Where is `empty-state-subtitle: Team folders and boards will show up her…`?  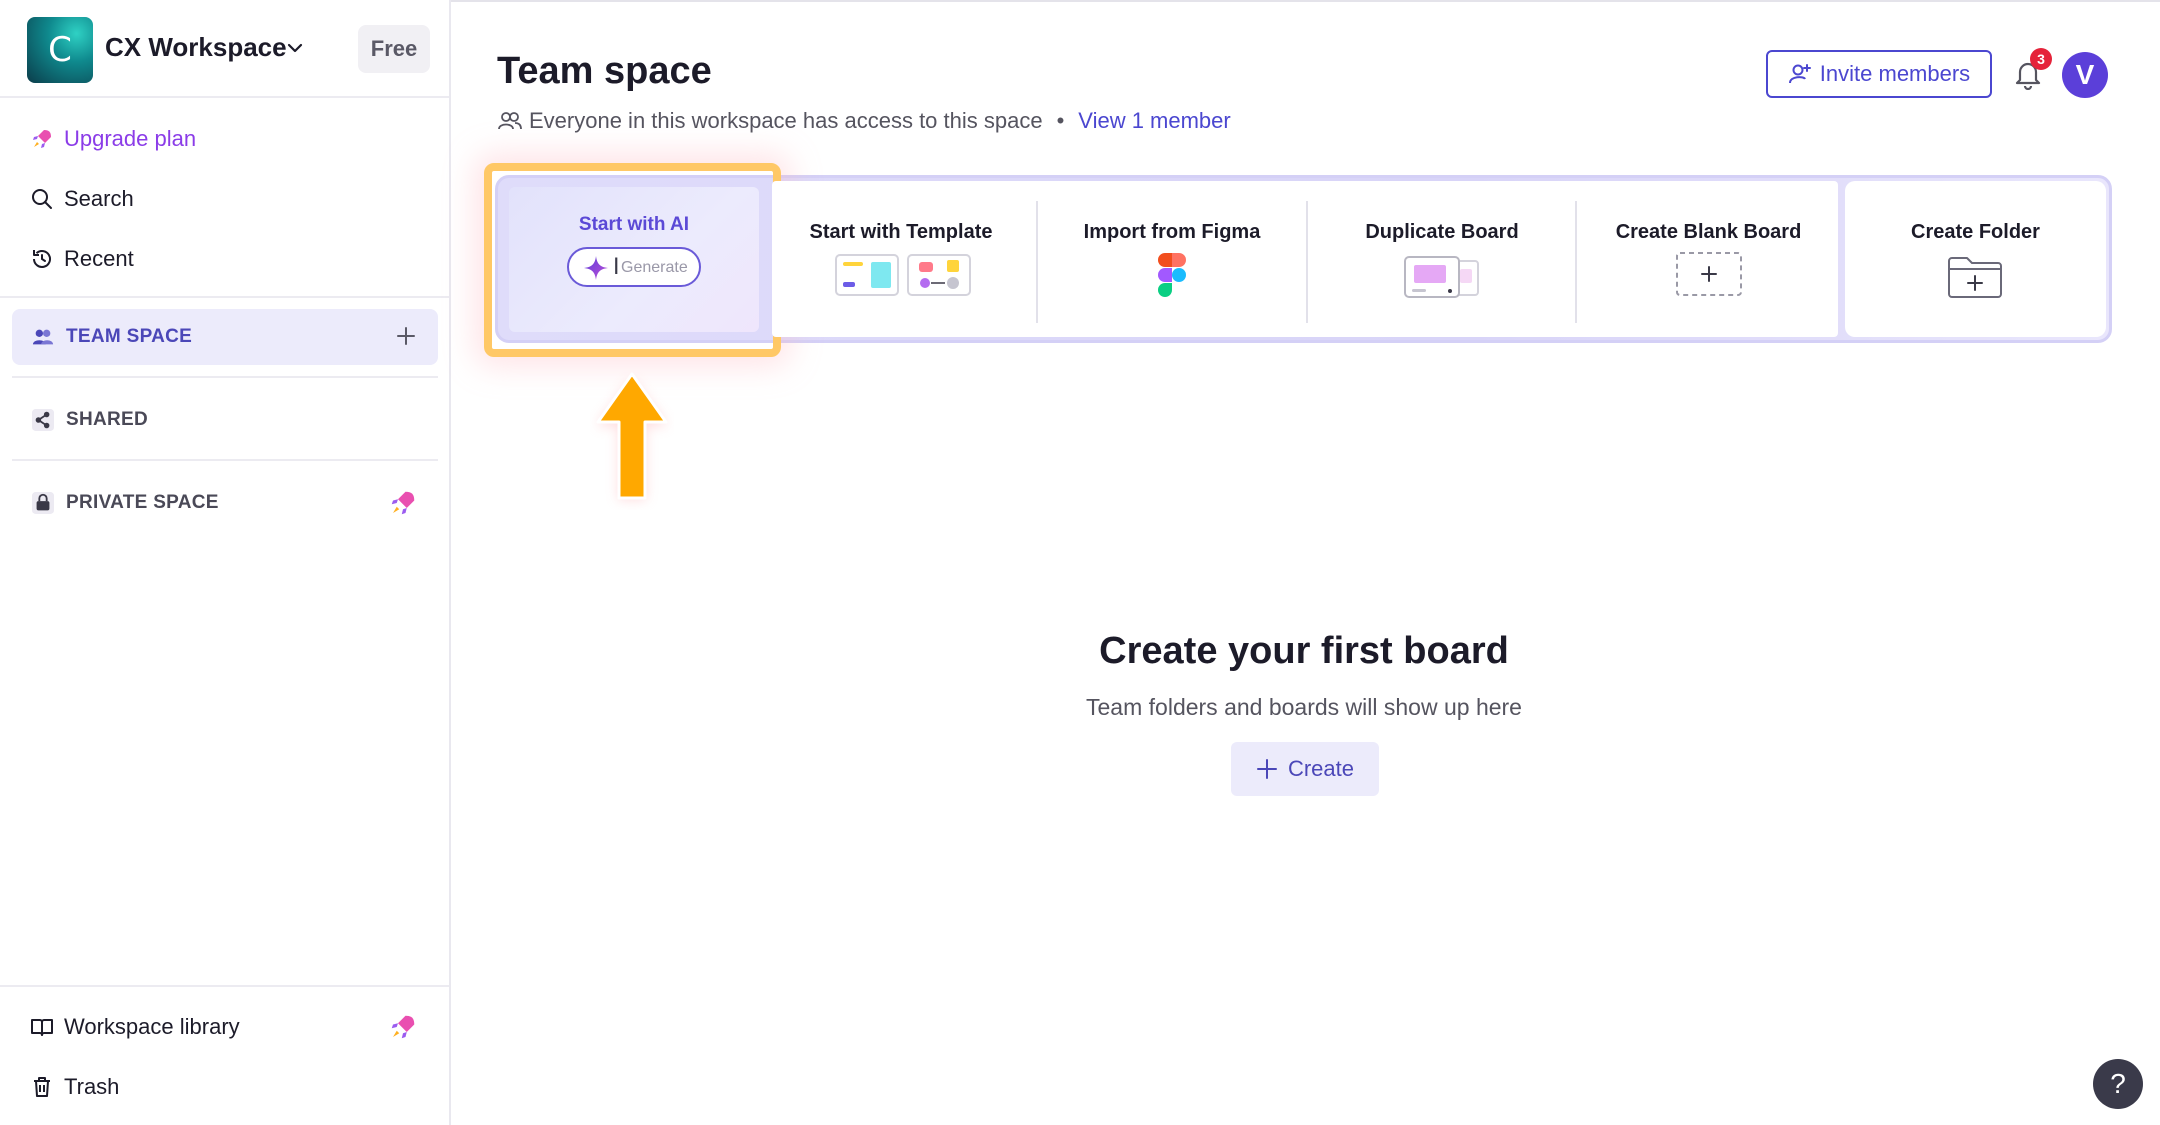
empty-state-subtitle: Team folders and boards will show up her… is located at coordinates (1304, 707).